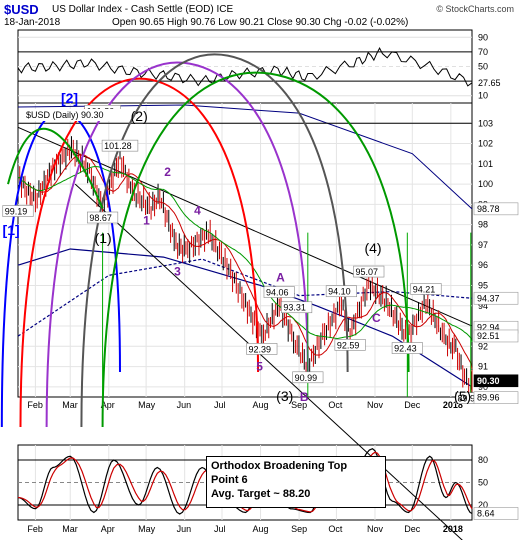  I want to click on price-label: 94.06, so click(277, 293).